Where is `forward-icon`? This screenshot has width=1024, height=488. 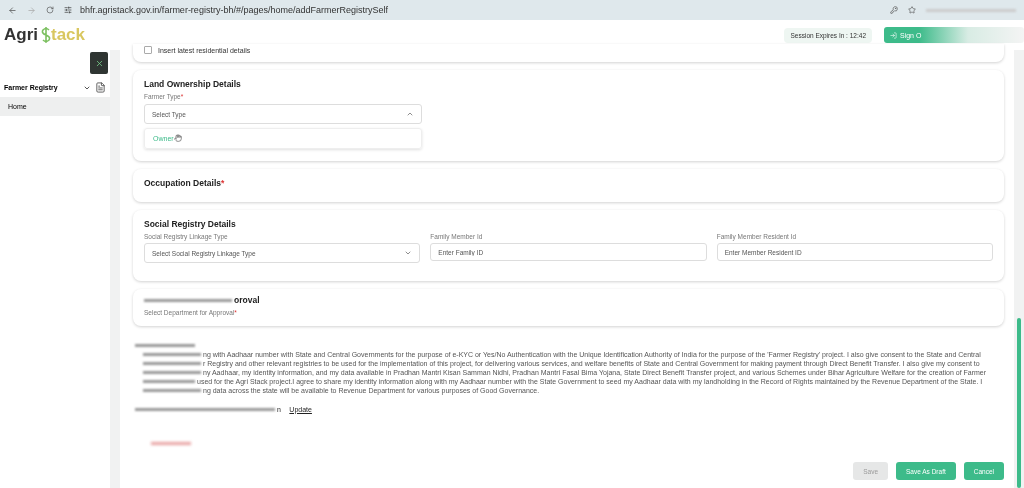 forward-icon is located at coordinates (31, 10).